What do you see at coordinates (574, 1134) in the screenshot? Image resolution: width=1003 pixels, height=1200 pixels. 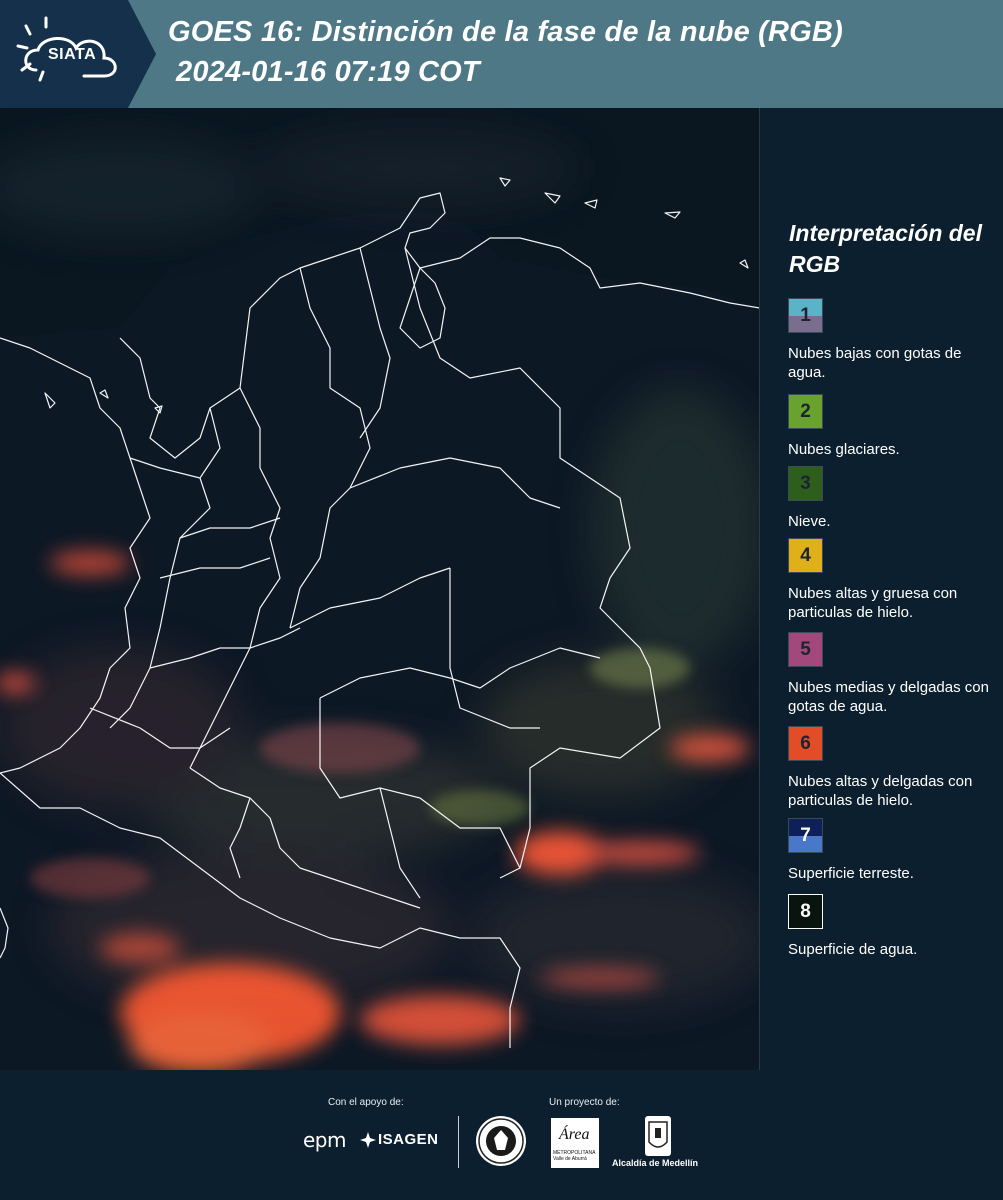 I see `area-logo-word: Área` at bounding box center [574, 1134].